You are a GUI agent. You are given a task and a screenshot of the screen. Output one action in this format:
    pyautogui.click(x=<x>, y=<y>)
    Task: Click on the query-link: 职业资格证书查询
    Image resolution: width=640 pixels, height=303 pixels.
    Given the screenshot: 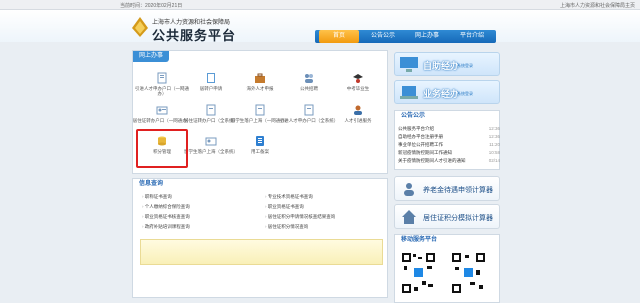 What is the action you would take?
    pyautogui.click(x=284, y=207)
    